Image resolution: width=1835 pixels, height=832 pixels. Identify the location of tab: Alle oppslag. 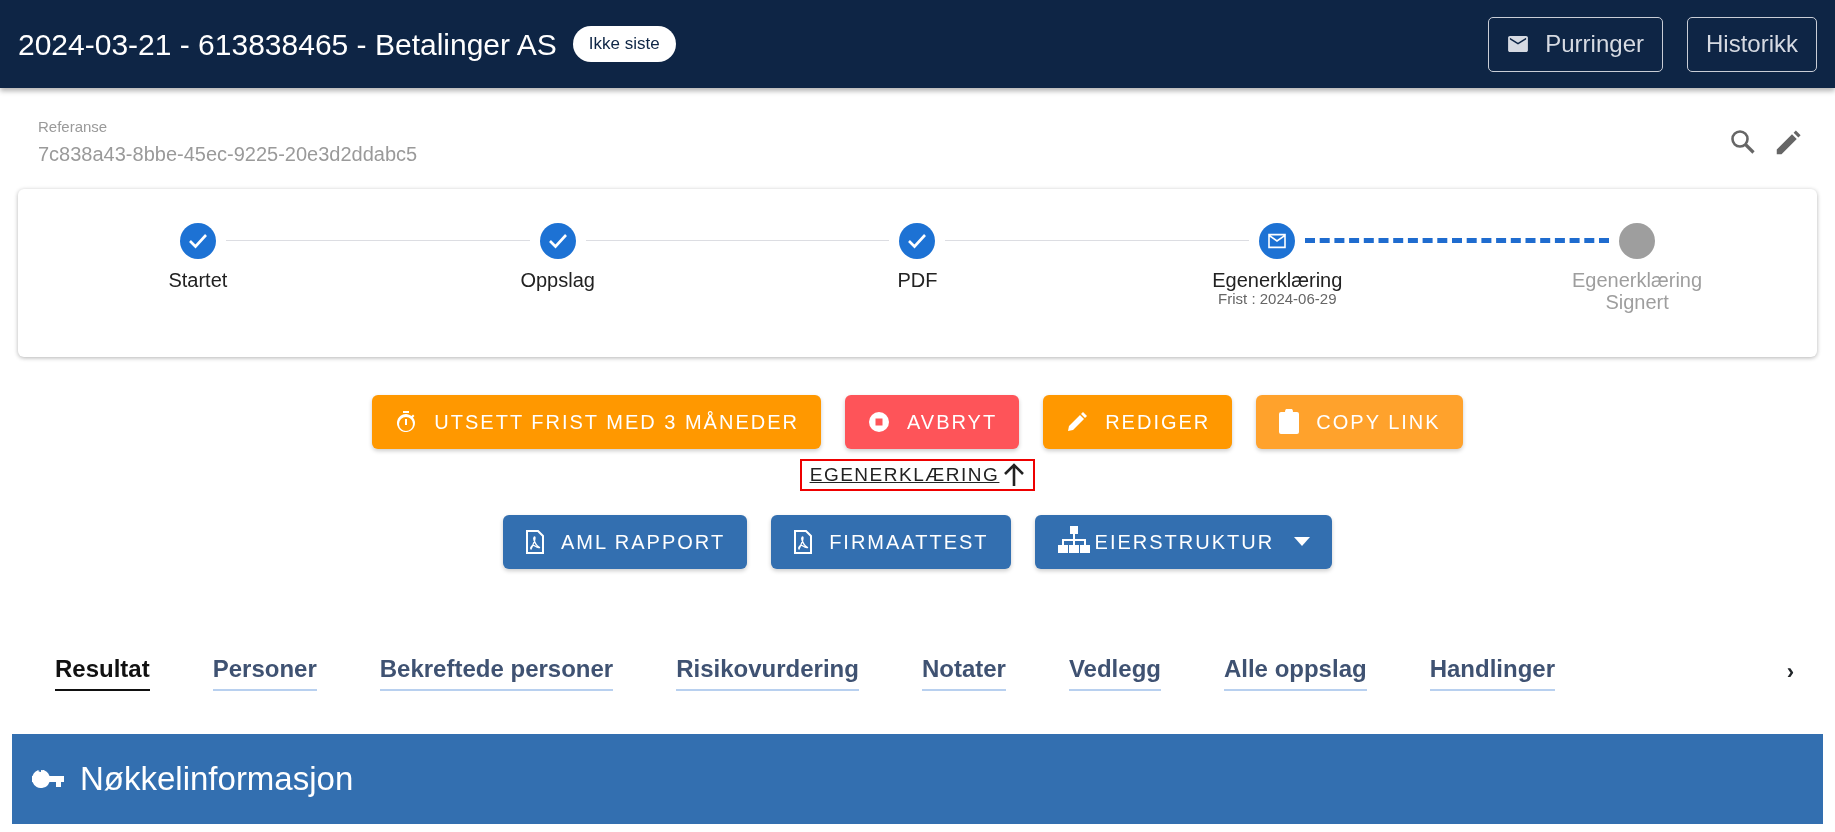
(1295, 671).